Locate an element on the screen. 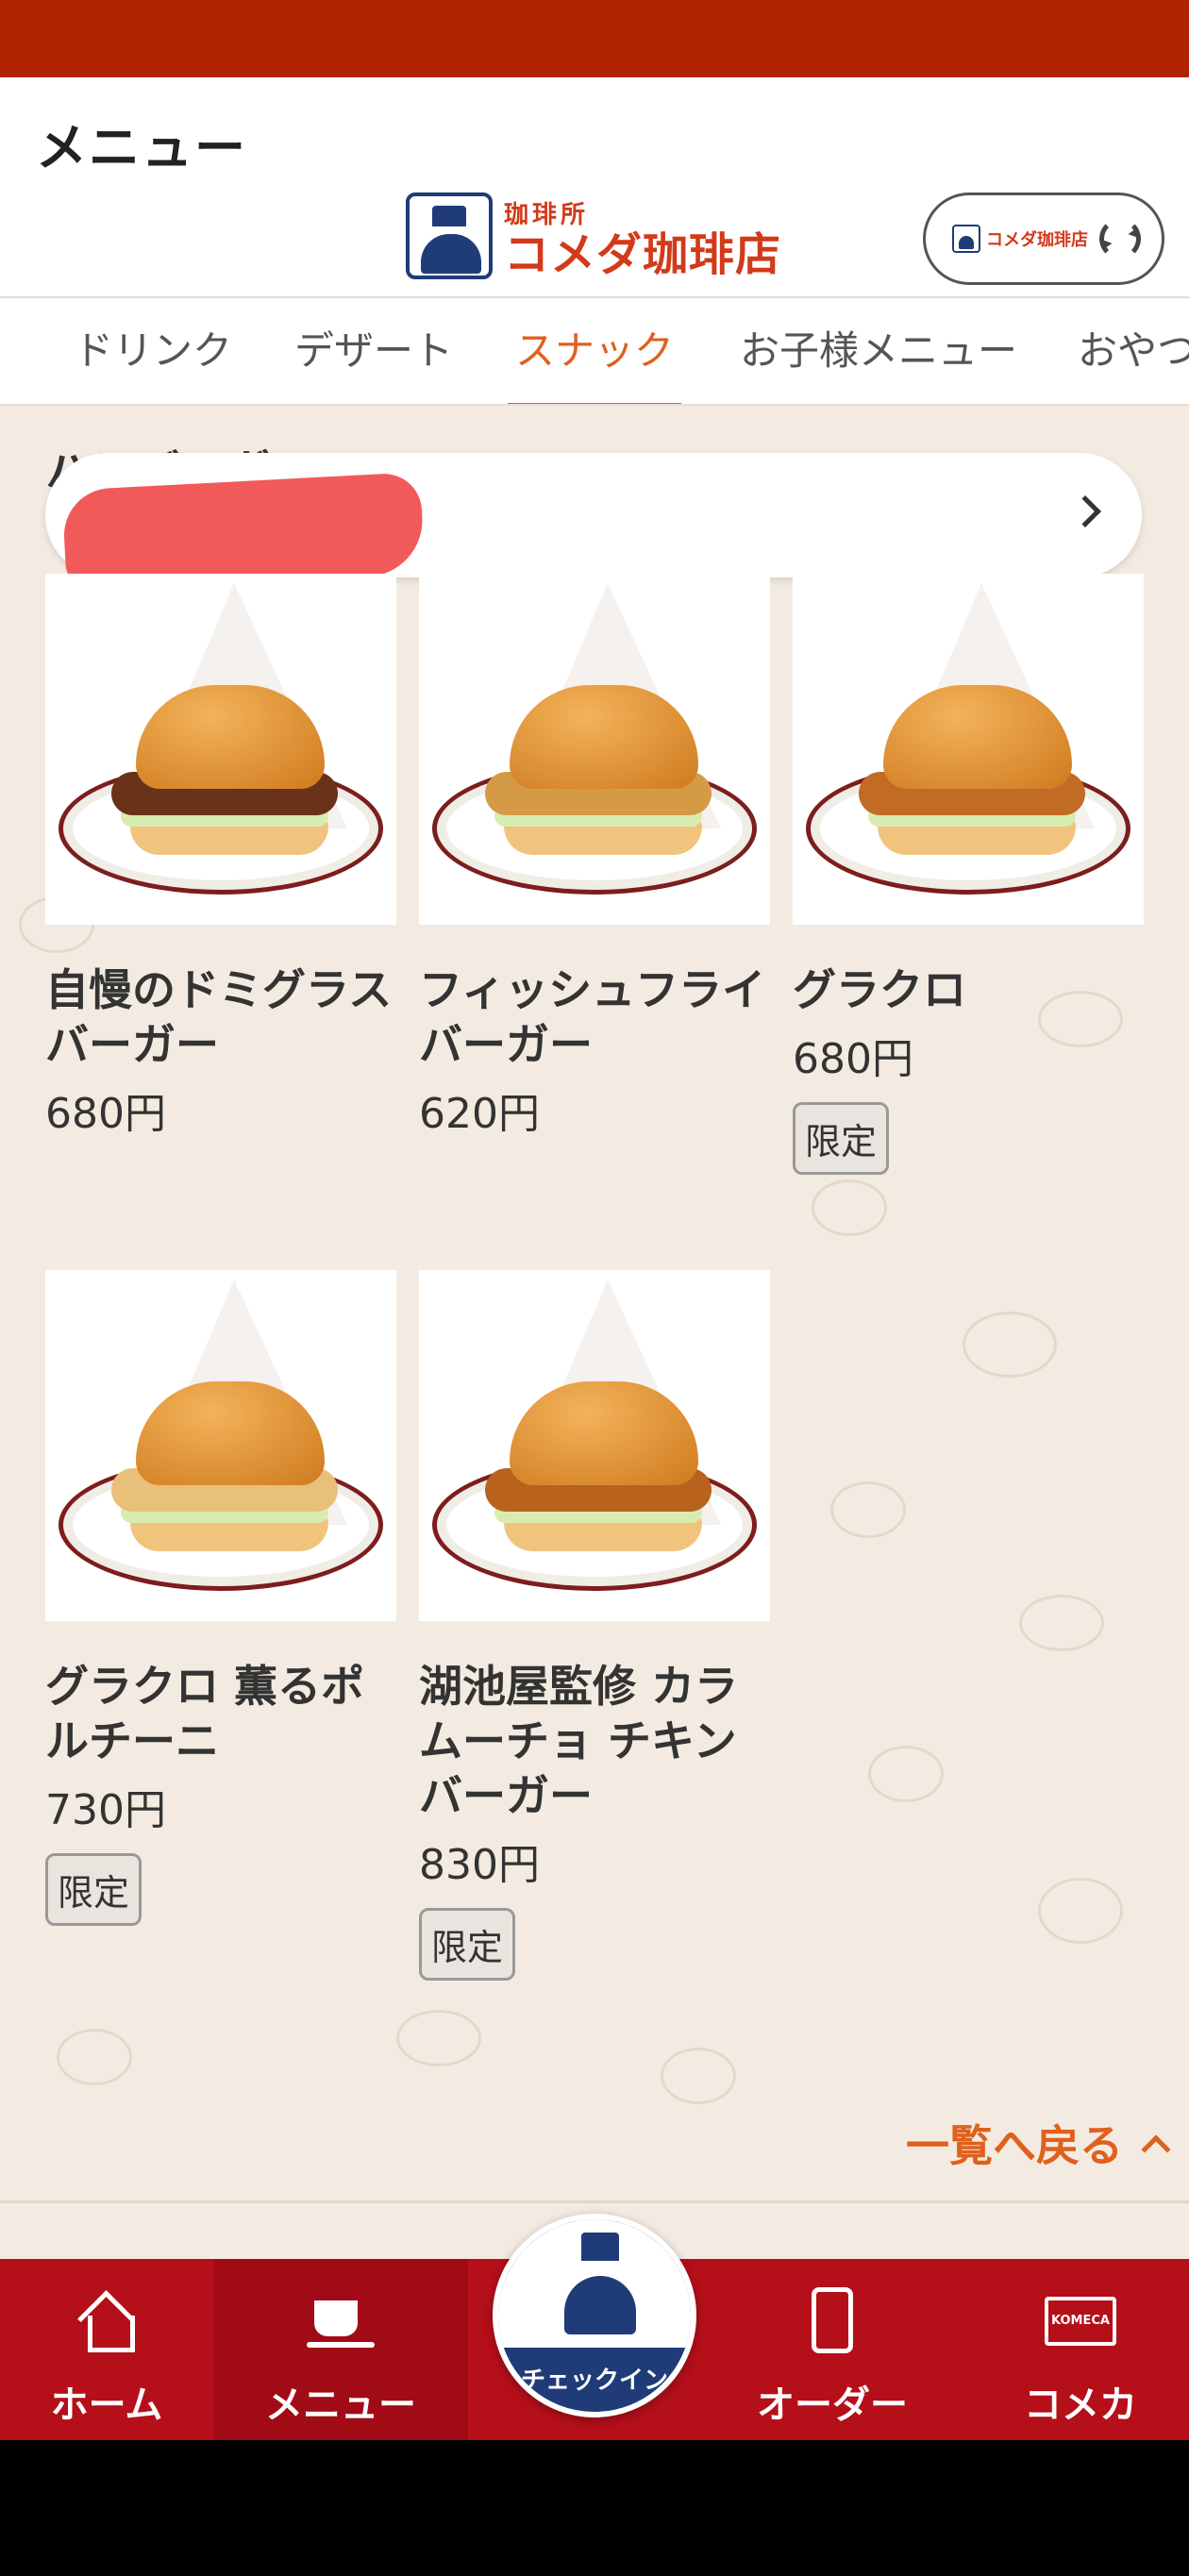  menu-item-card: グラクロ 680円 限定 is located at coordinates (968, 874).